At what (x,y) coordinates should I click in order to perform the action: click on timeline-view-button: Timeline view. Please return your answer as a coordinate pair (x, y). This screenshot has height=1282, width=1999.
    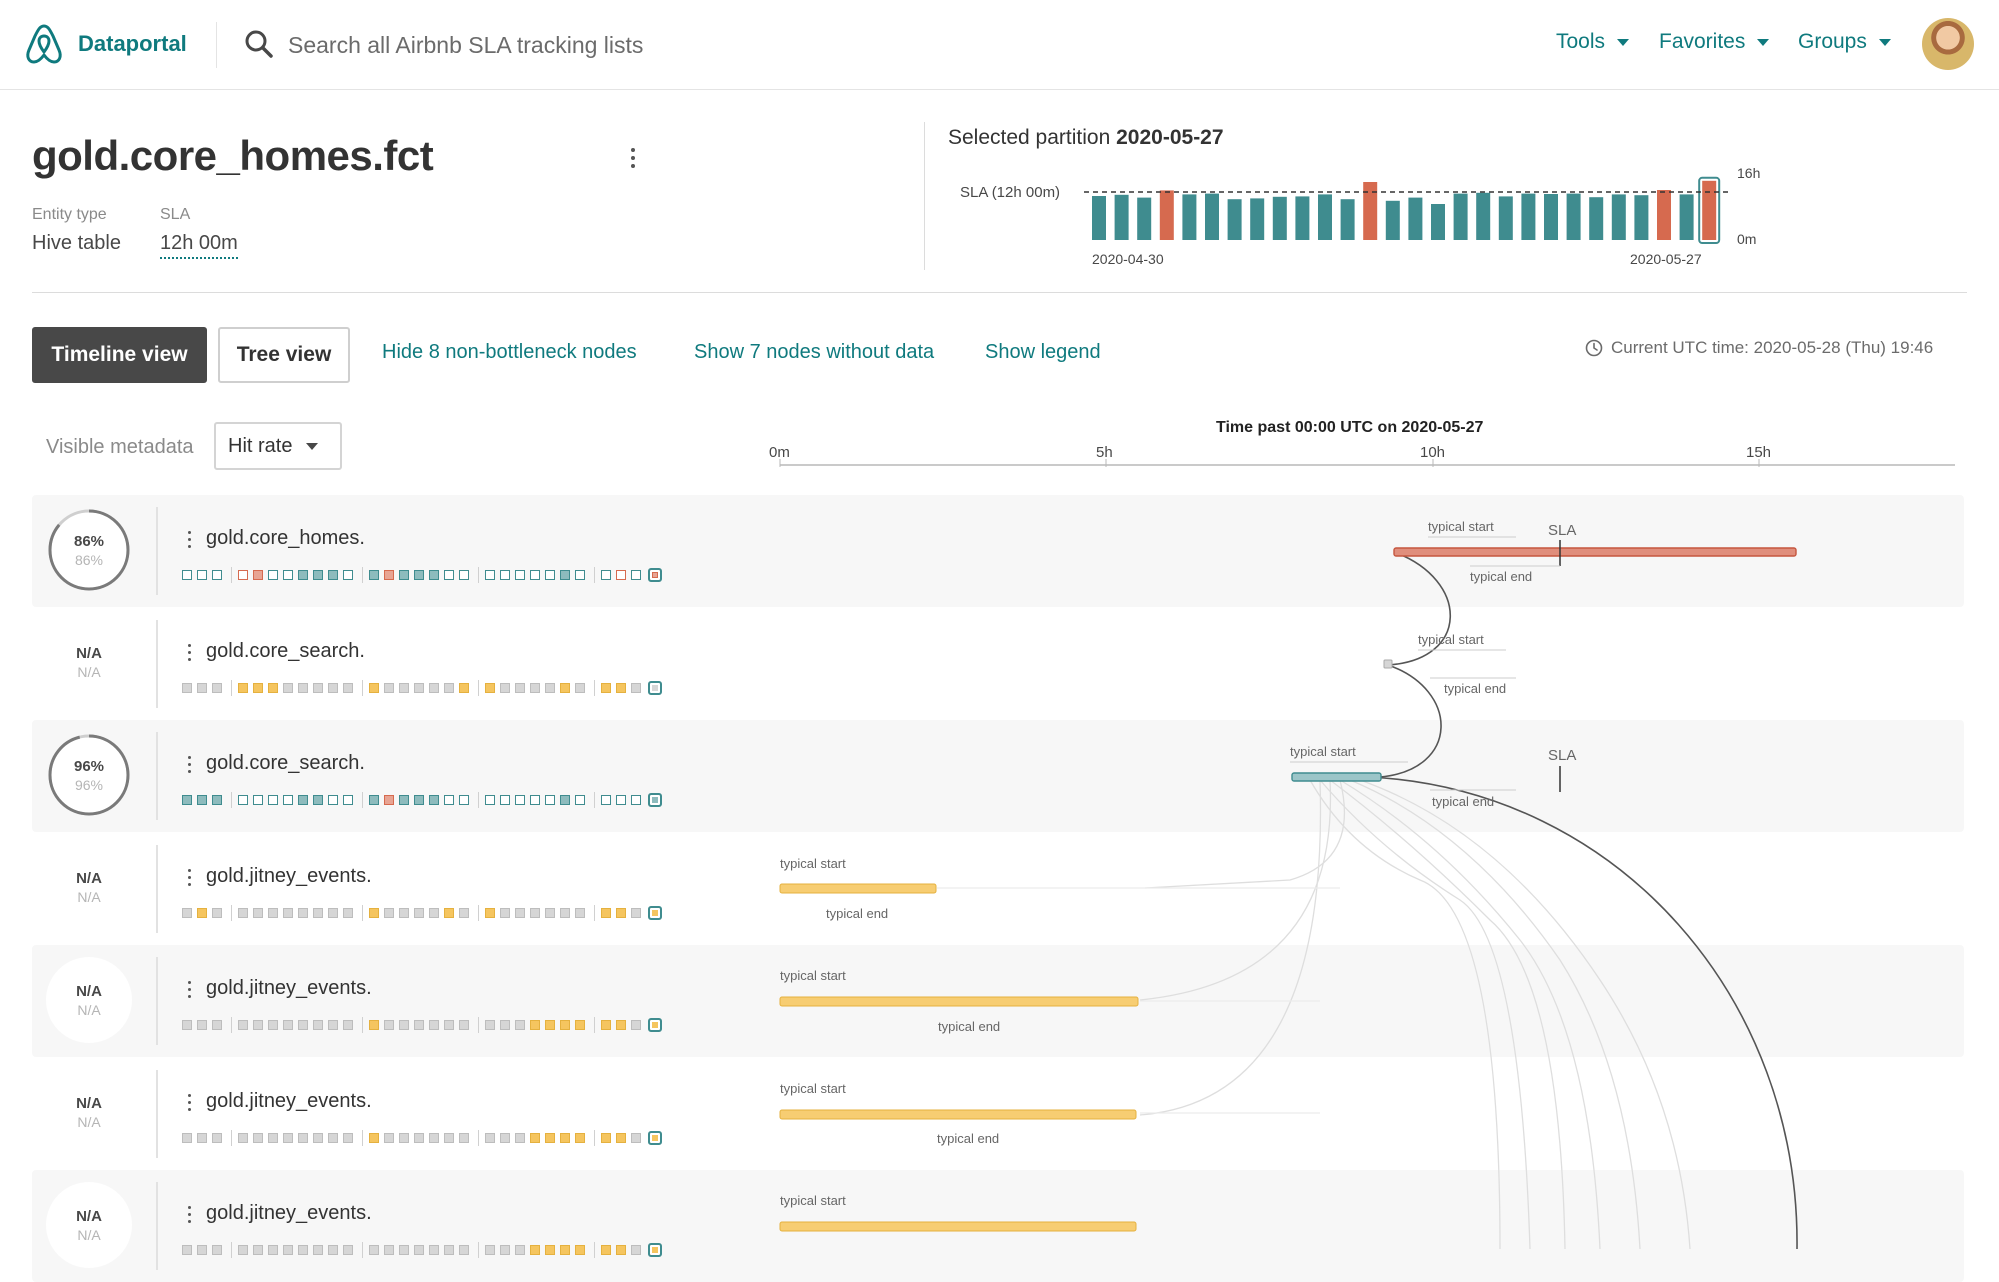
    Looking at the image, I should click on (119, 355).